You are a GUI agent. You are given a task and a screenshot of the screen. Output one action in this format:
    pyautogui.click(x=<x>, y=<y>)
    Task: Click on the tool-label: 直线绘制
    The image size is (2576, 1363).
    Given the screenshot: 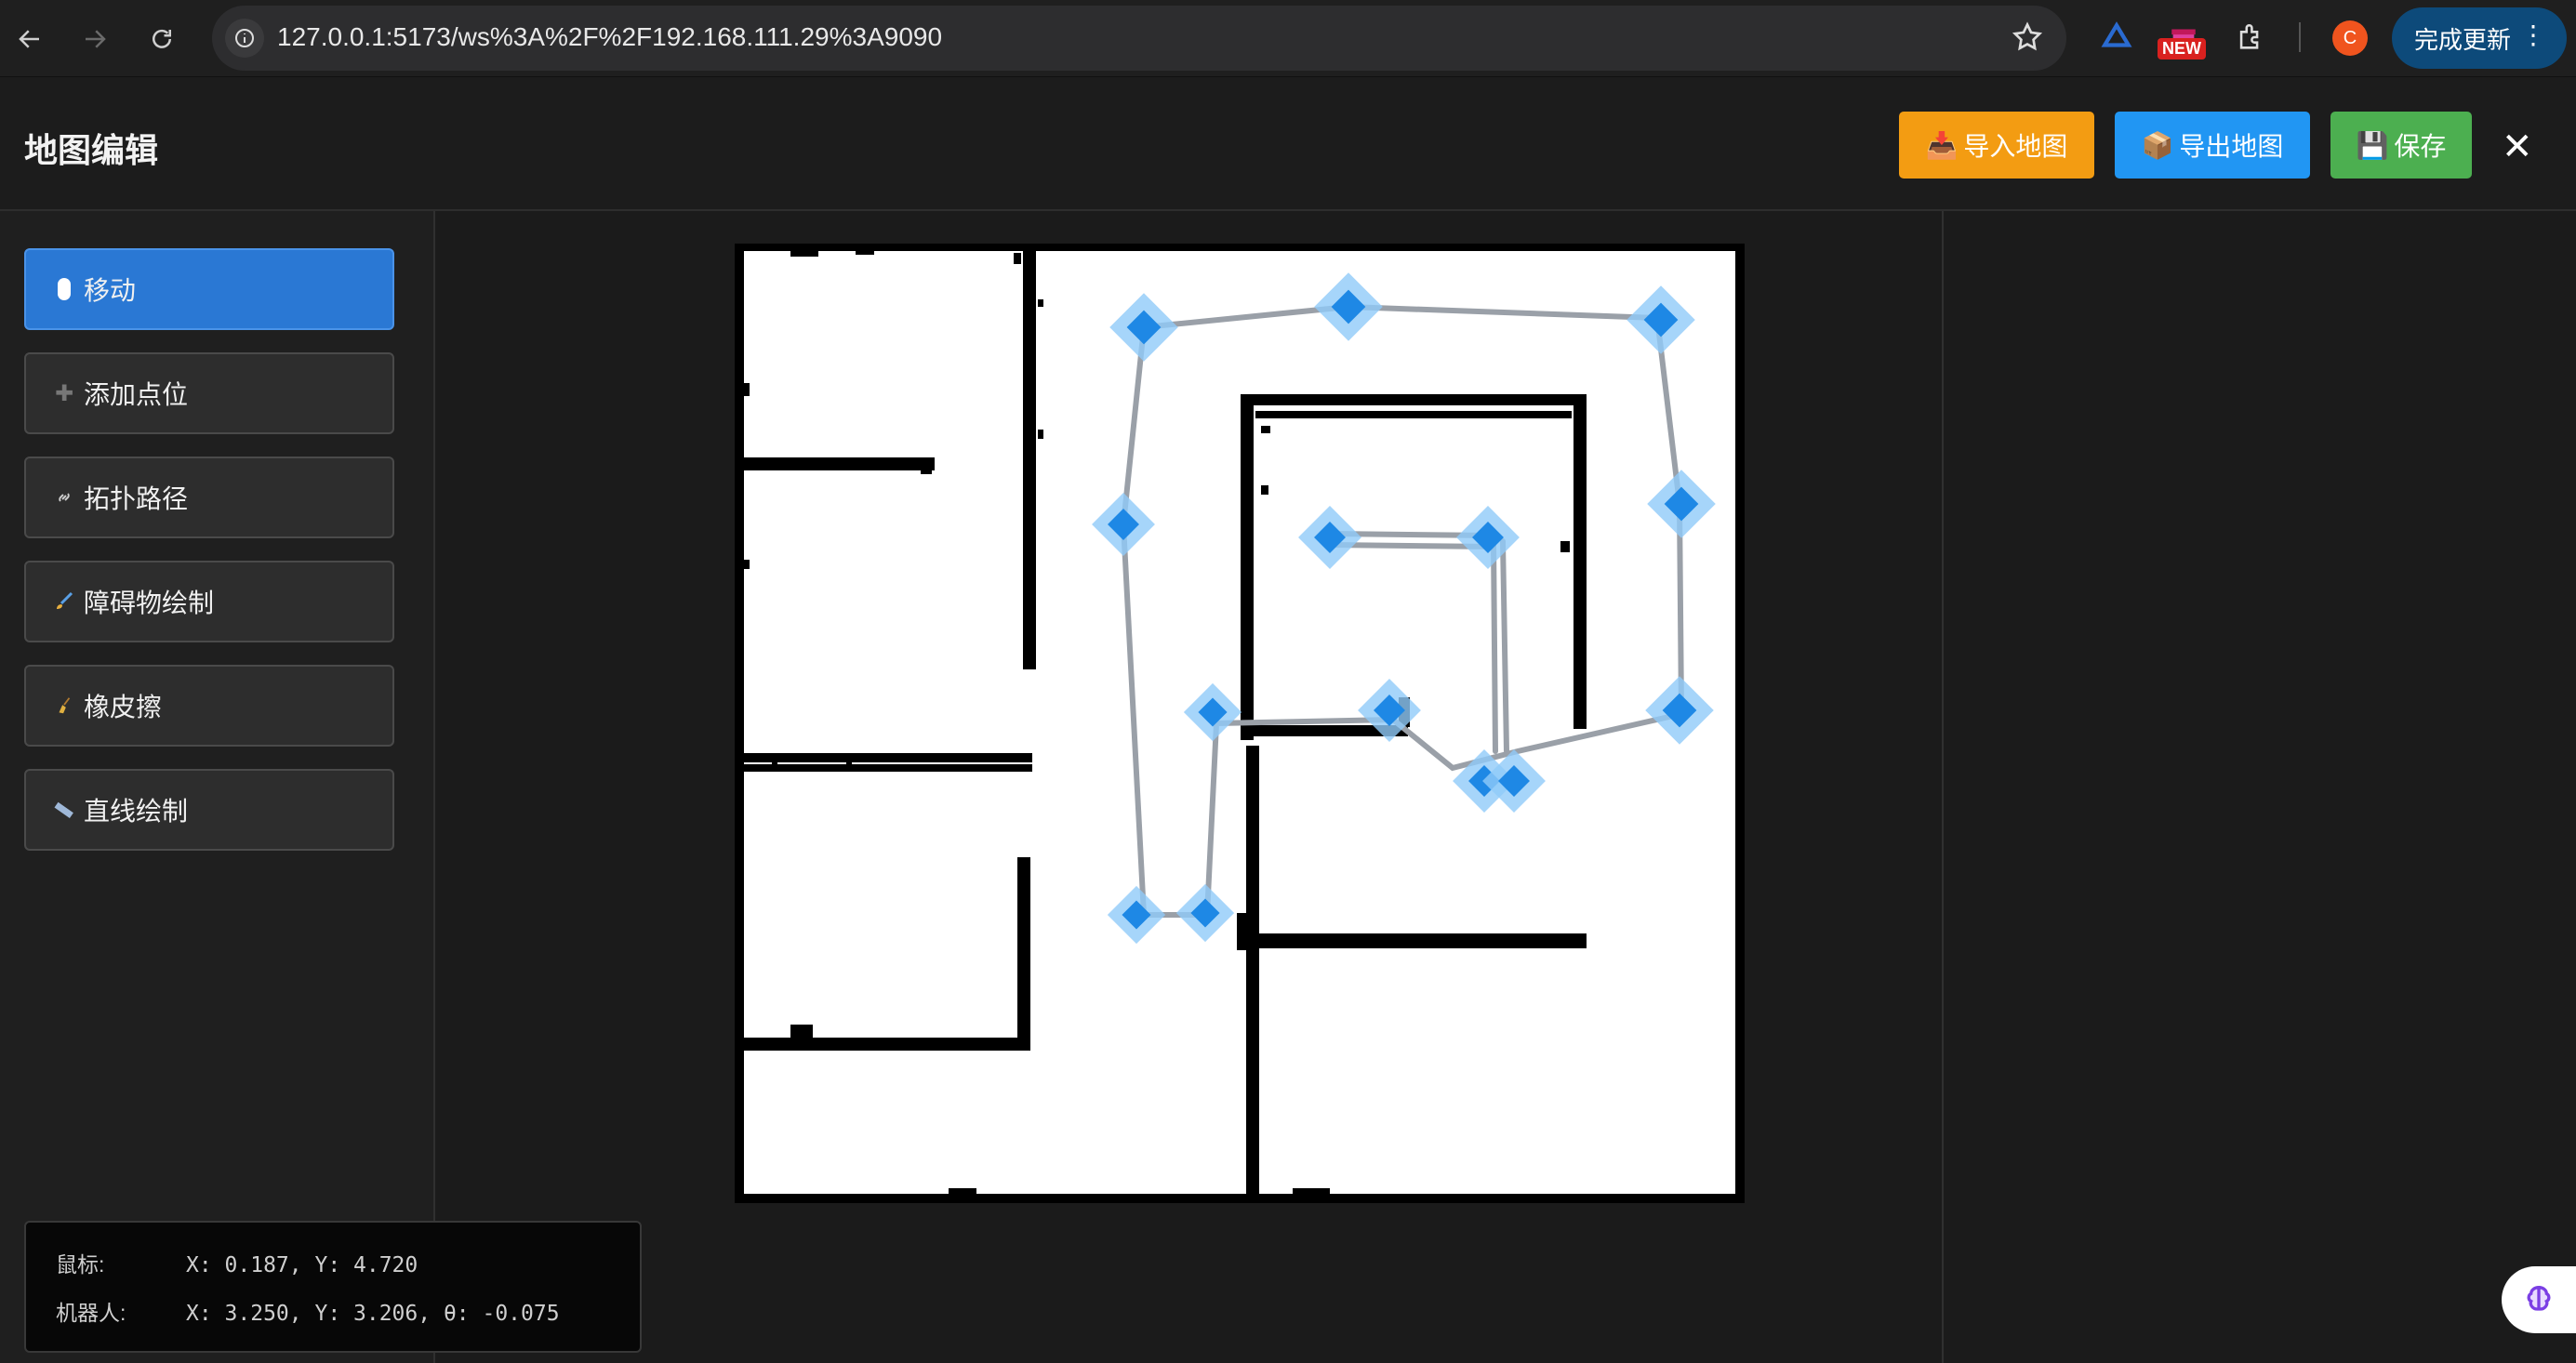 What is the action you would take?
    pyautogui.click(x=136, y=811)
    